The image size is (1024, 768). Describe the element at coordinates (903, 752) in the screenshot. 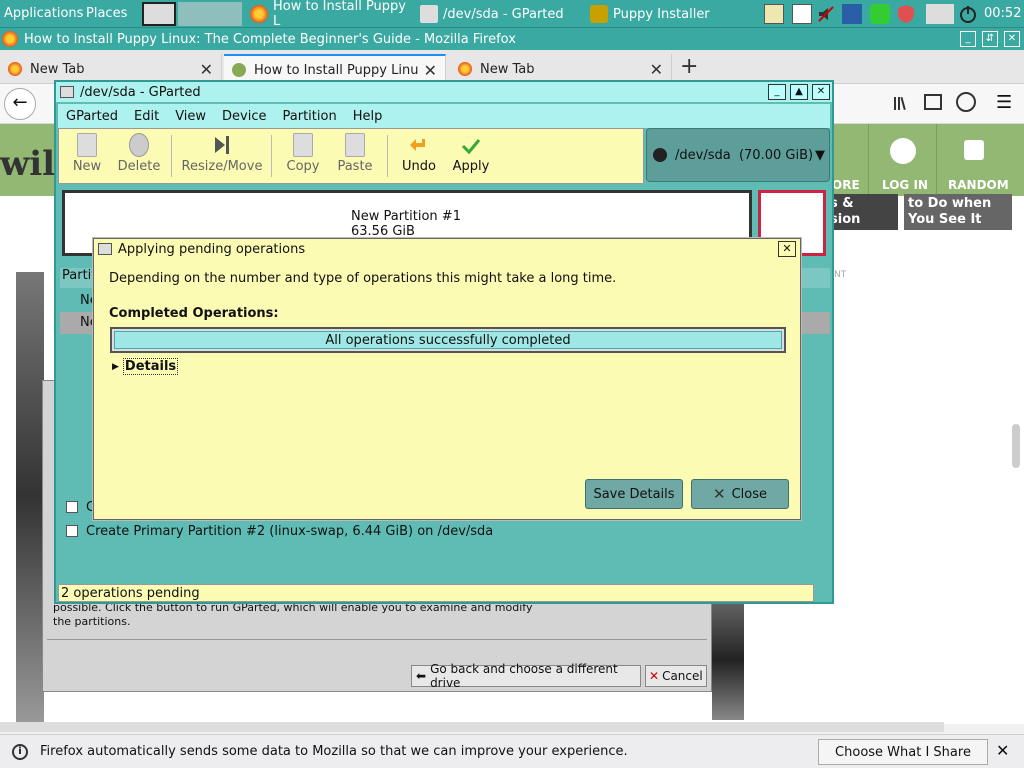

I see `choose-what-i-share-button: Choose What I Share` at that location.